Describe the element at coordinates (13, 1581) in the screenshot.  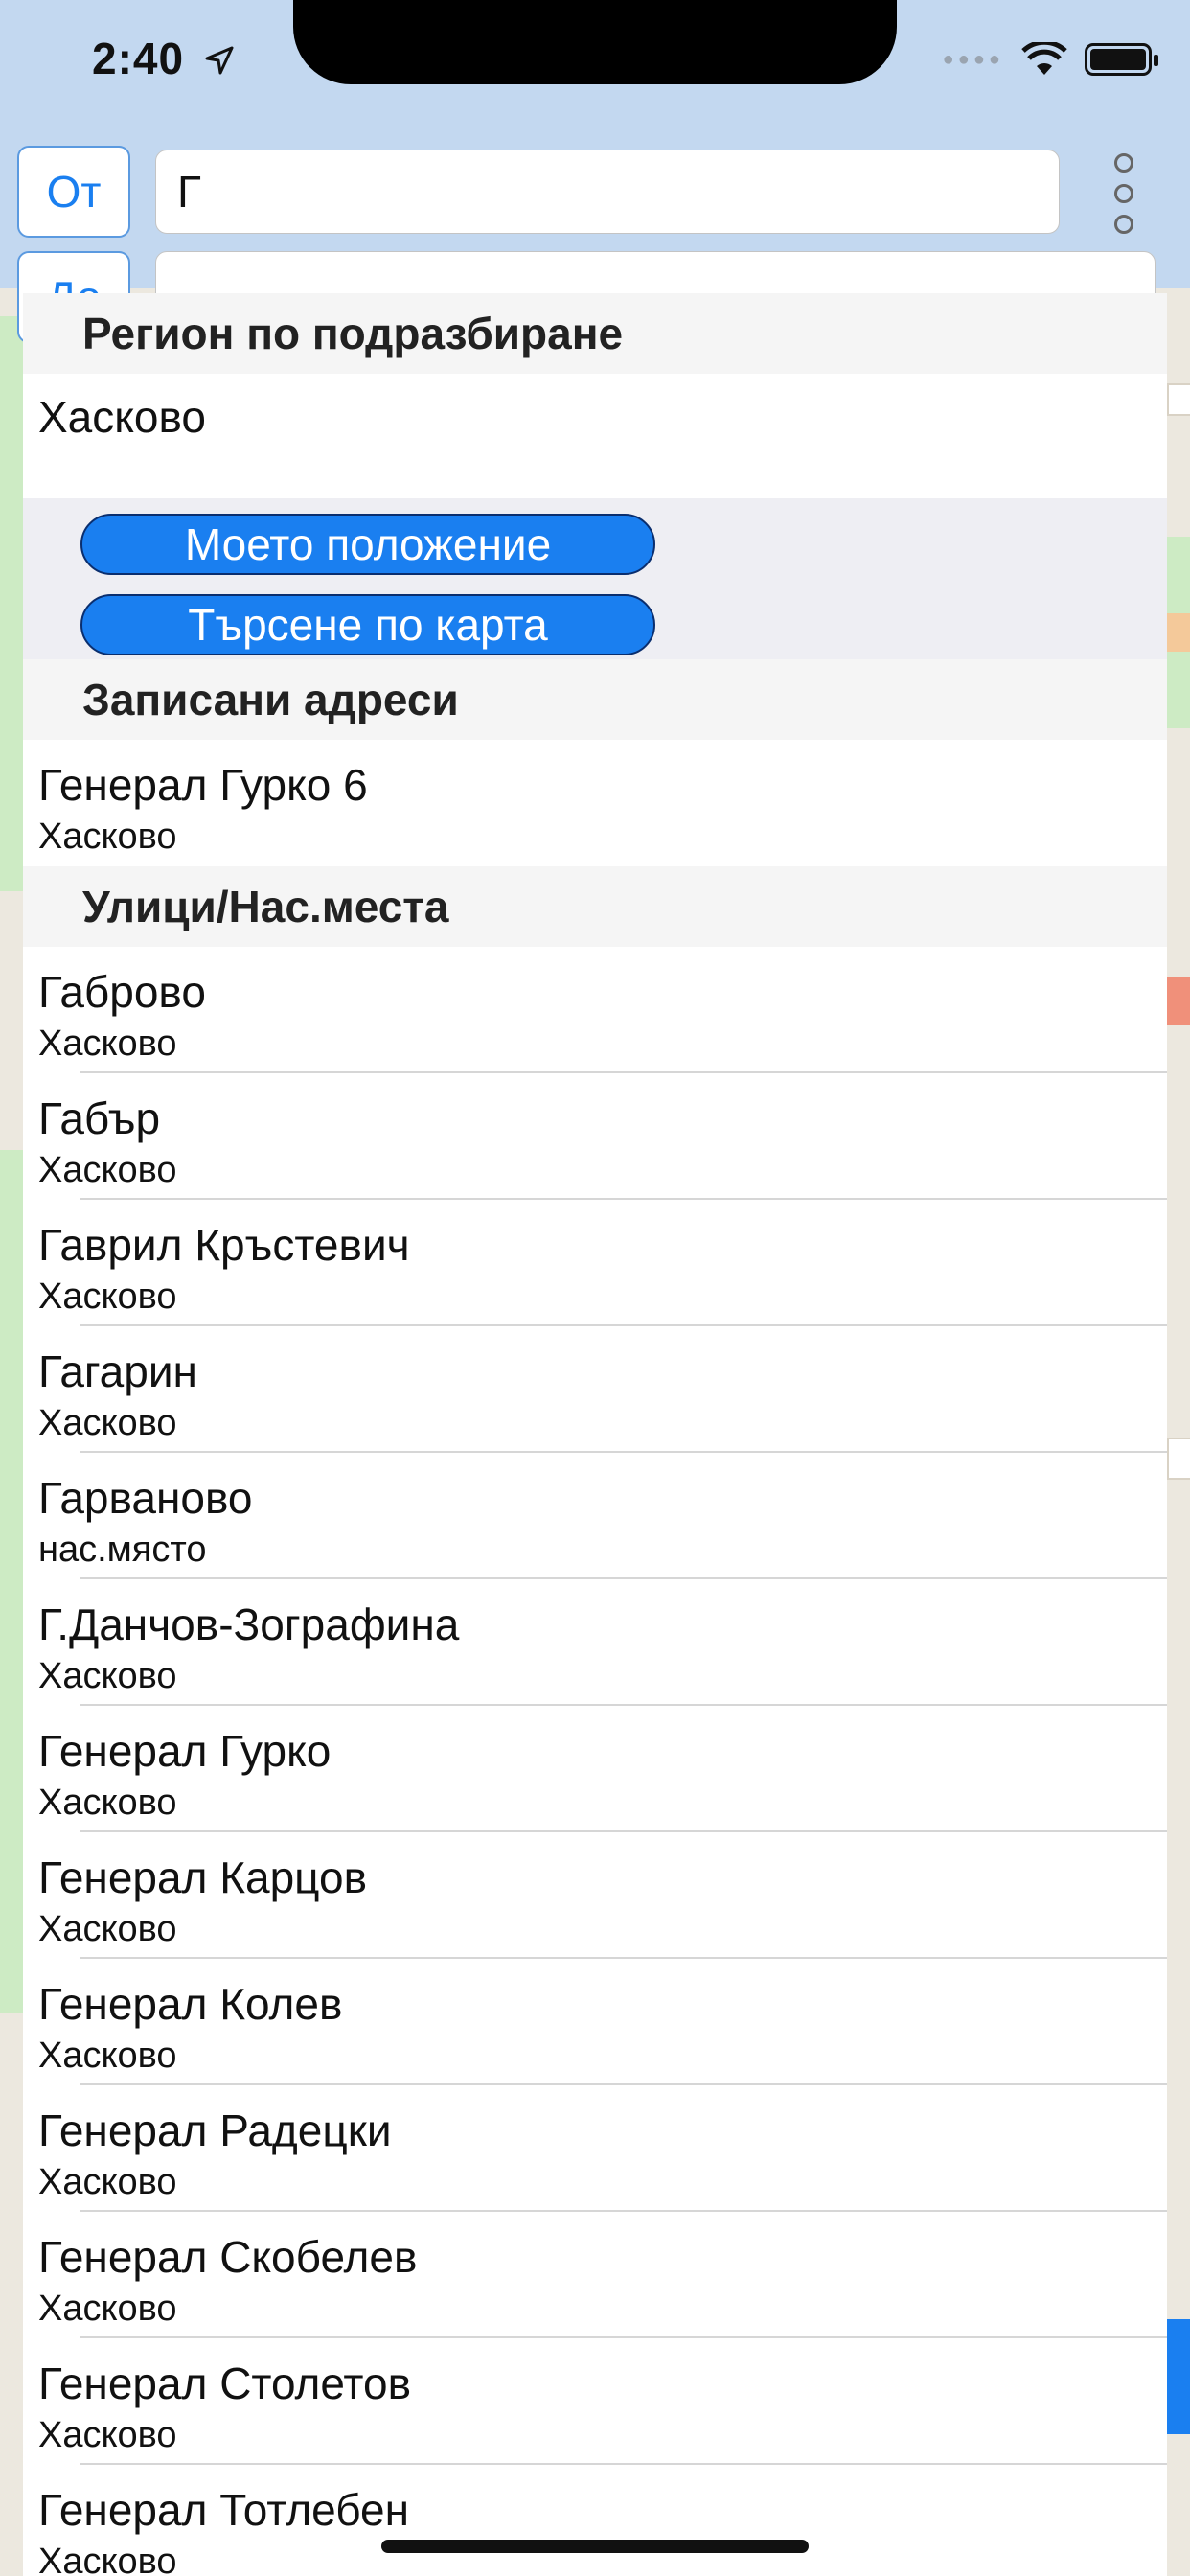
I see `map-park` at that location.